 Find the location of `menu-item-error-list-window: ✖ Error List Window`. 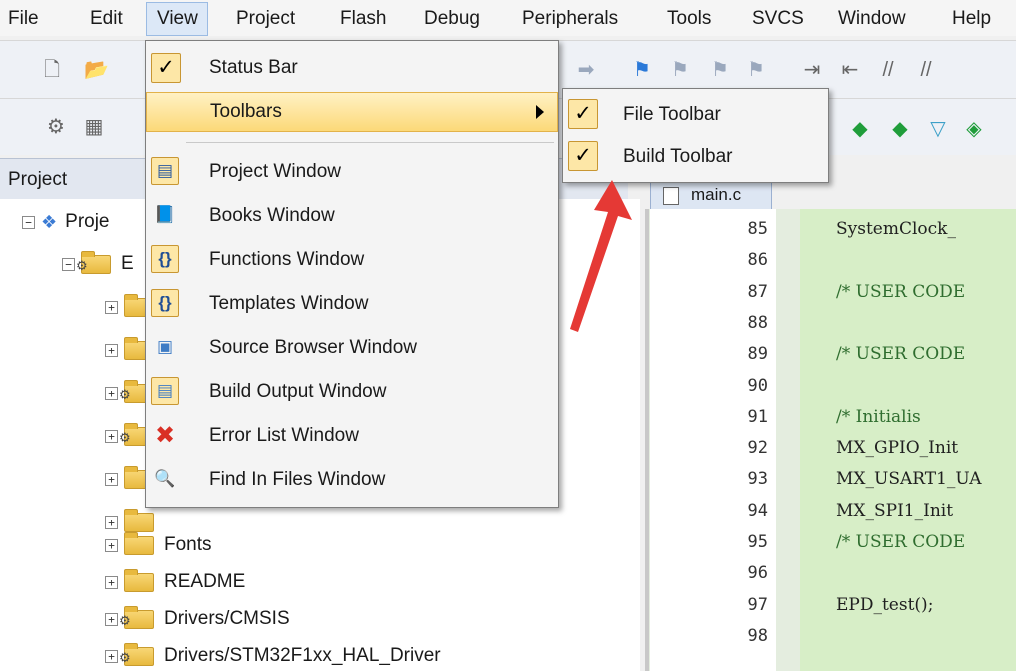

menu-item-error-list-window: ✖ Error List Window is located at coordinates (352, 436).